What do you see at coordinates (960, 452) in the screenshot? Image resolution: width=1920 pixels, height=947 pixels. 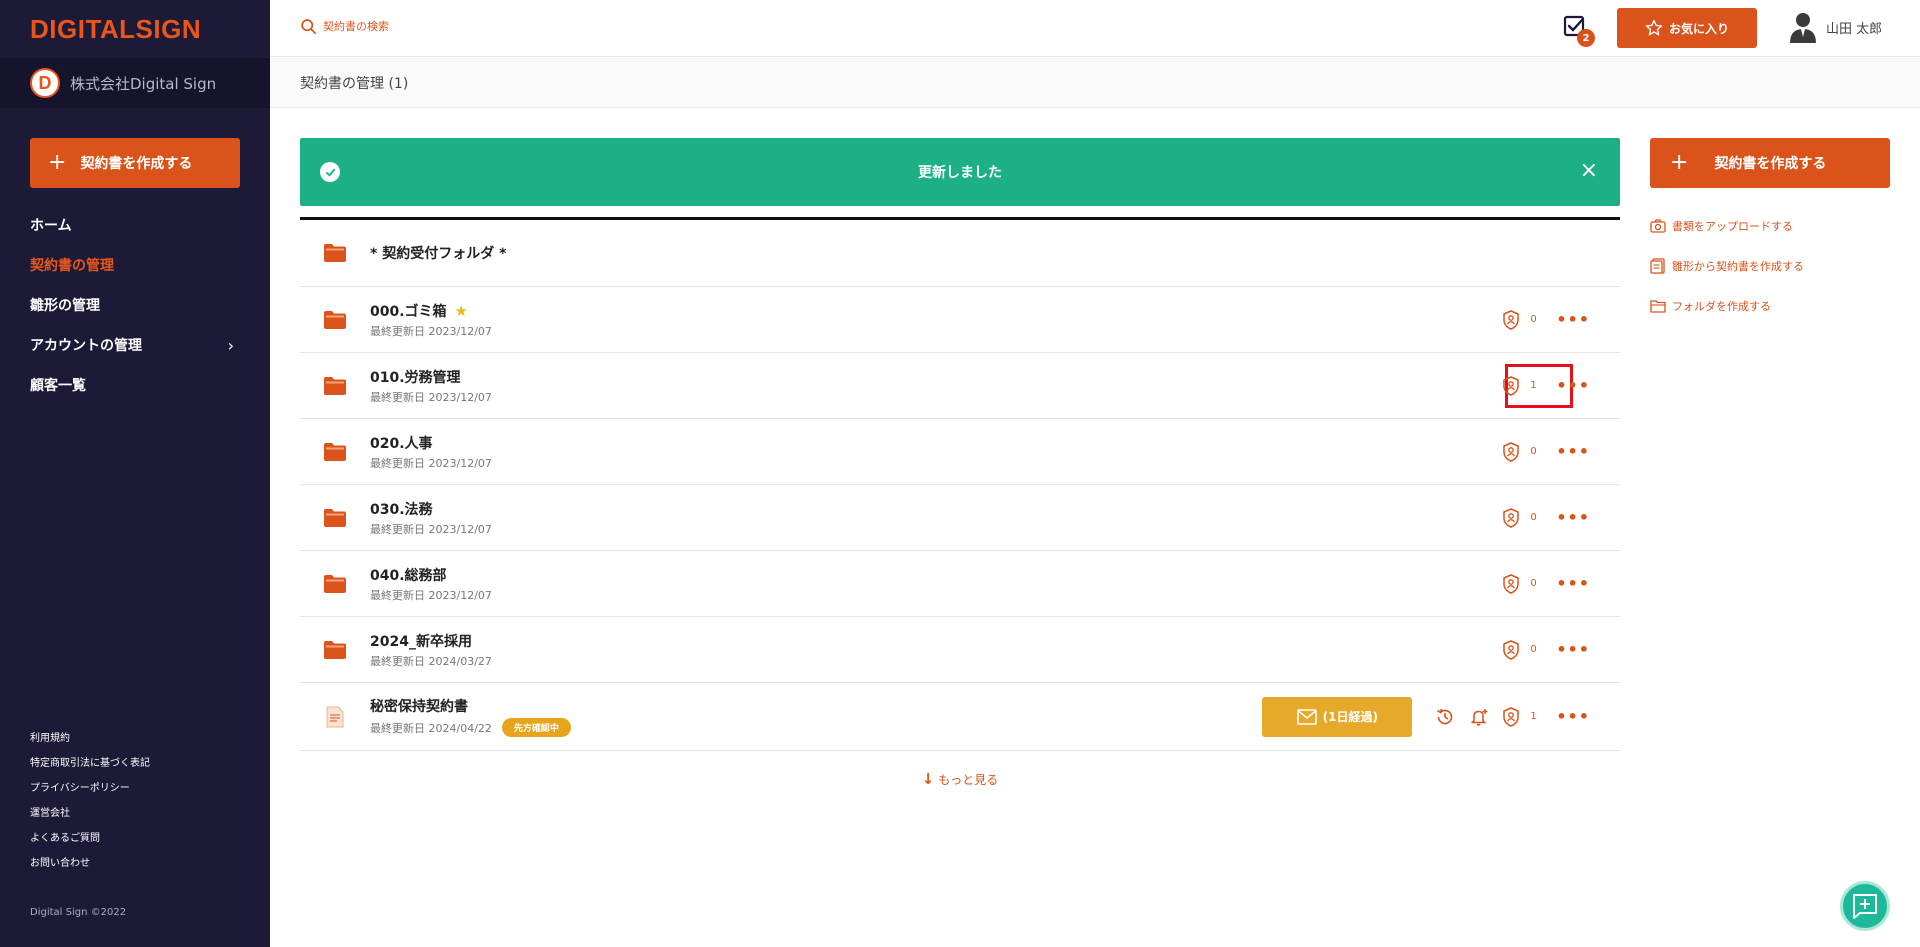 I see `folder-row: 020.人事 最終更新日 2023/12/07 0 •••` at bounding box center [960, 452].